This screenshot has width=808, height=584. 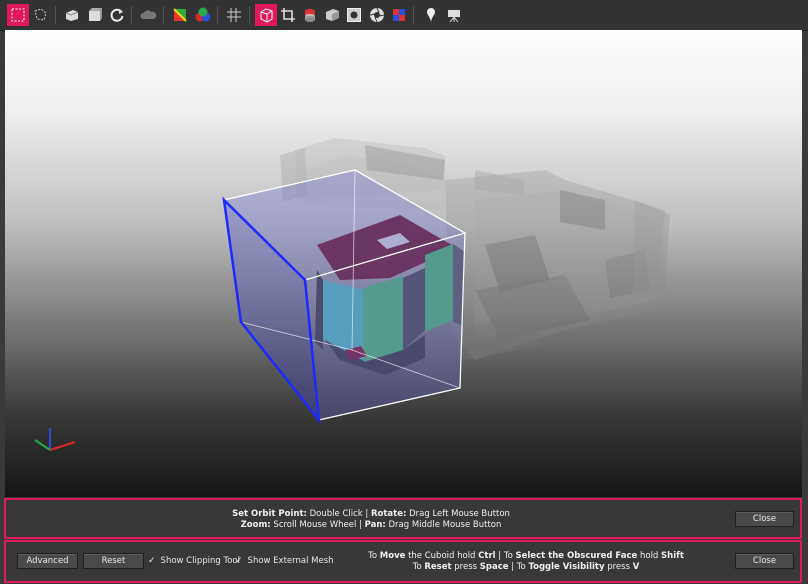 What do you see at coordinates (113, 561) in the screenshot?
I see `reset-button: Reset` at bounding box center [113, 561].